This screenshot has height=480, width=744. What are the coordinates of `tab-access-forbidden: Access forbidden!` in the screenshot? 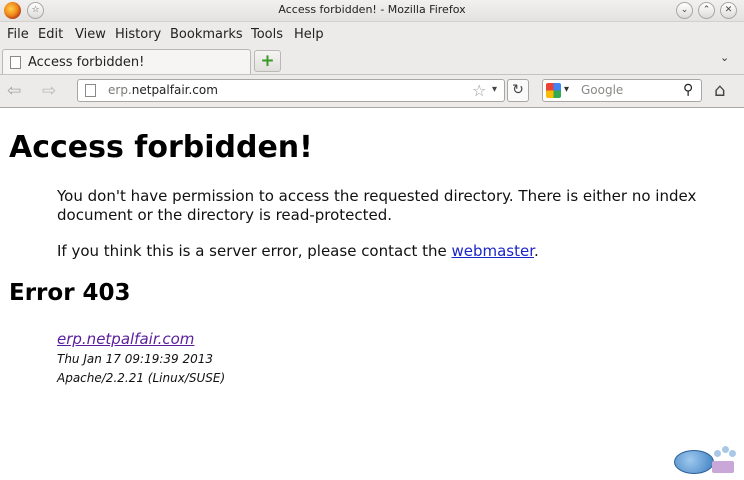 It's located at (126, 61).